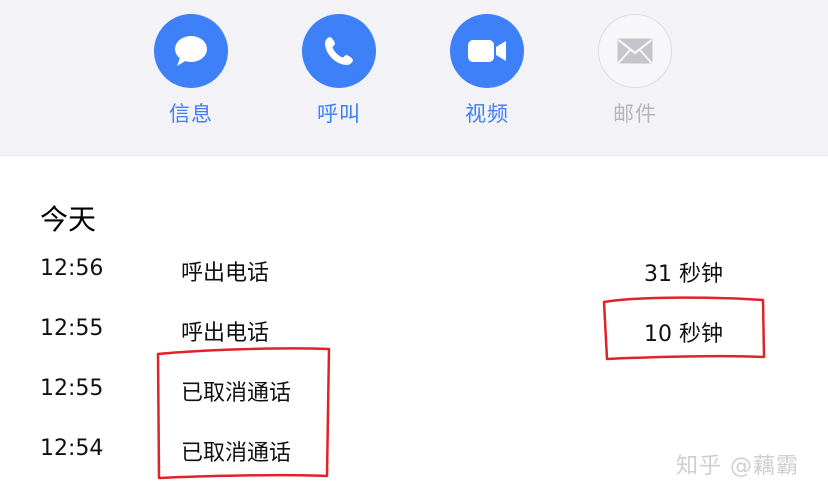  I want to click on mail-envelope-icon, so click(635, 51).